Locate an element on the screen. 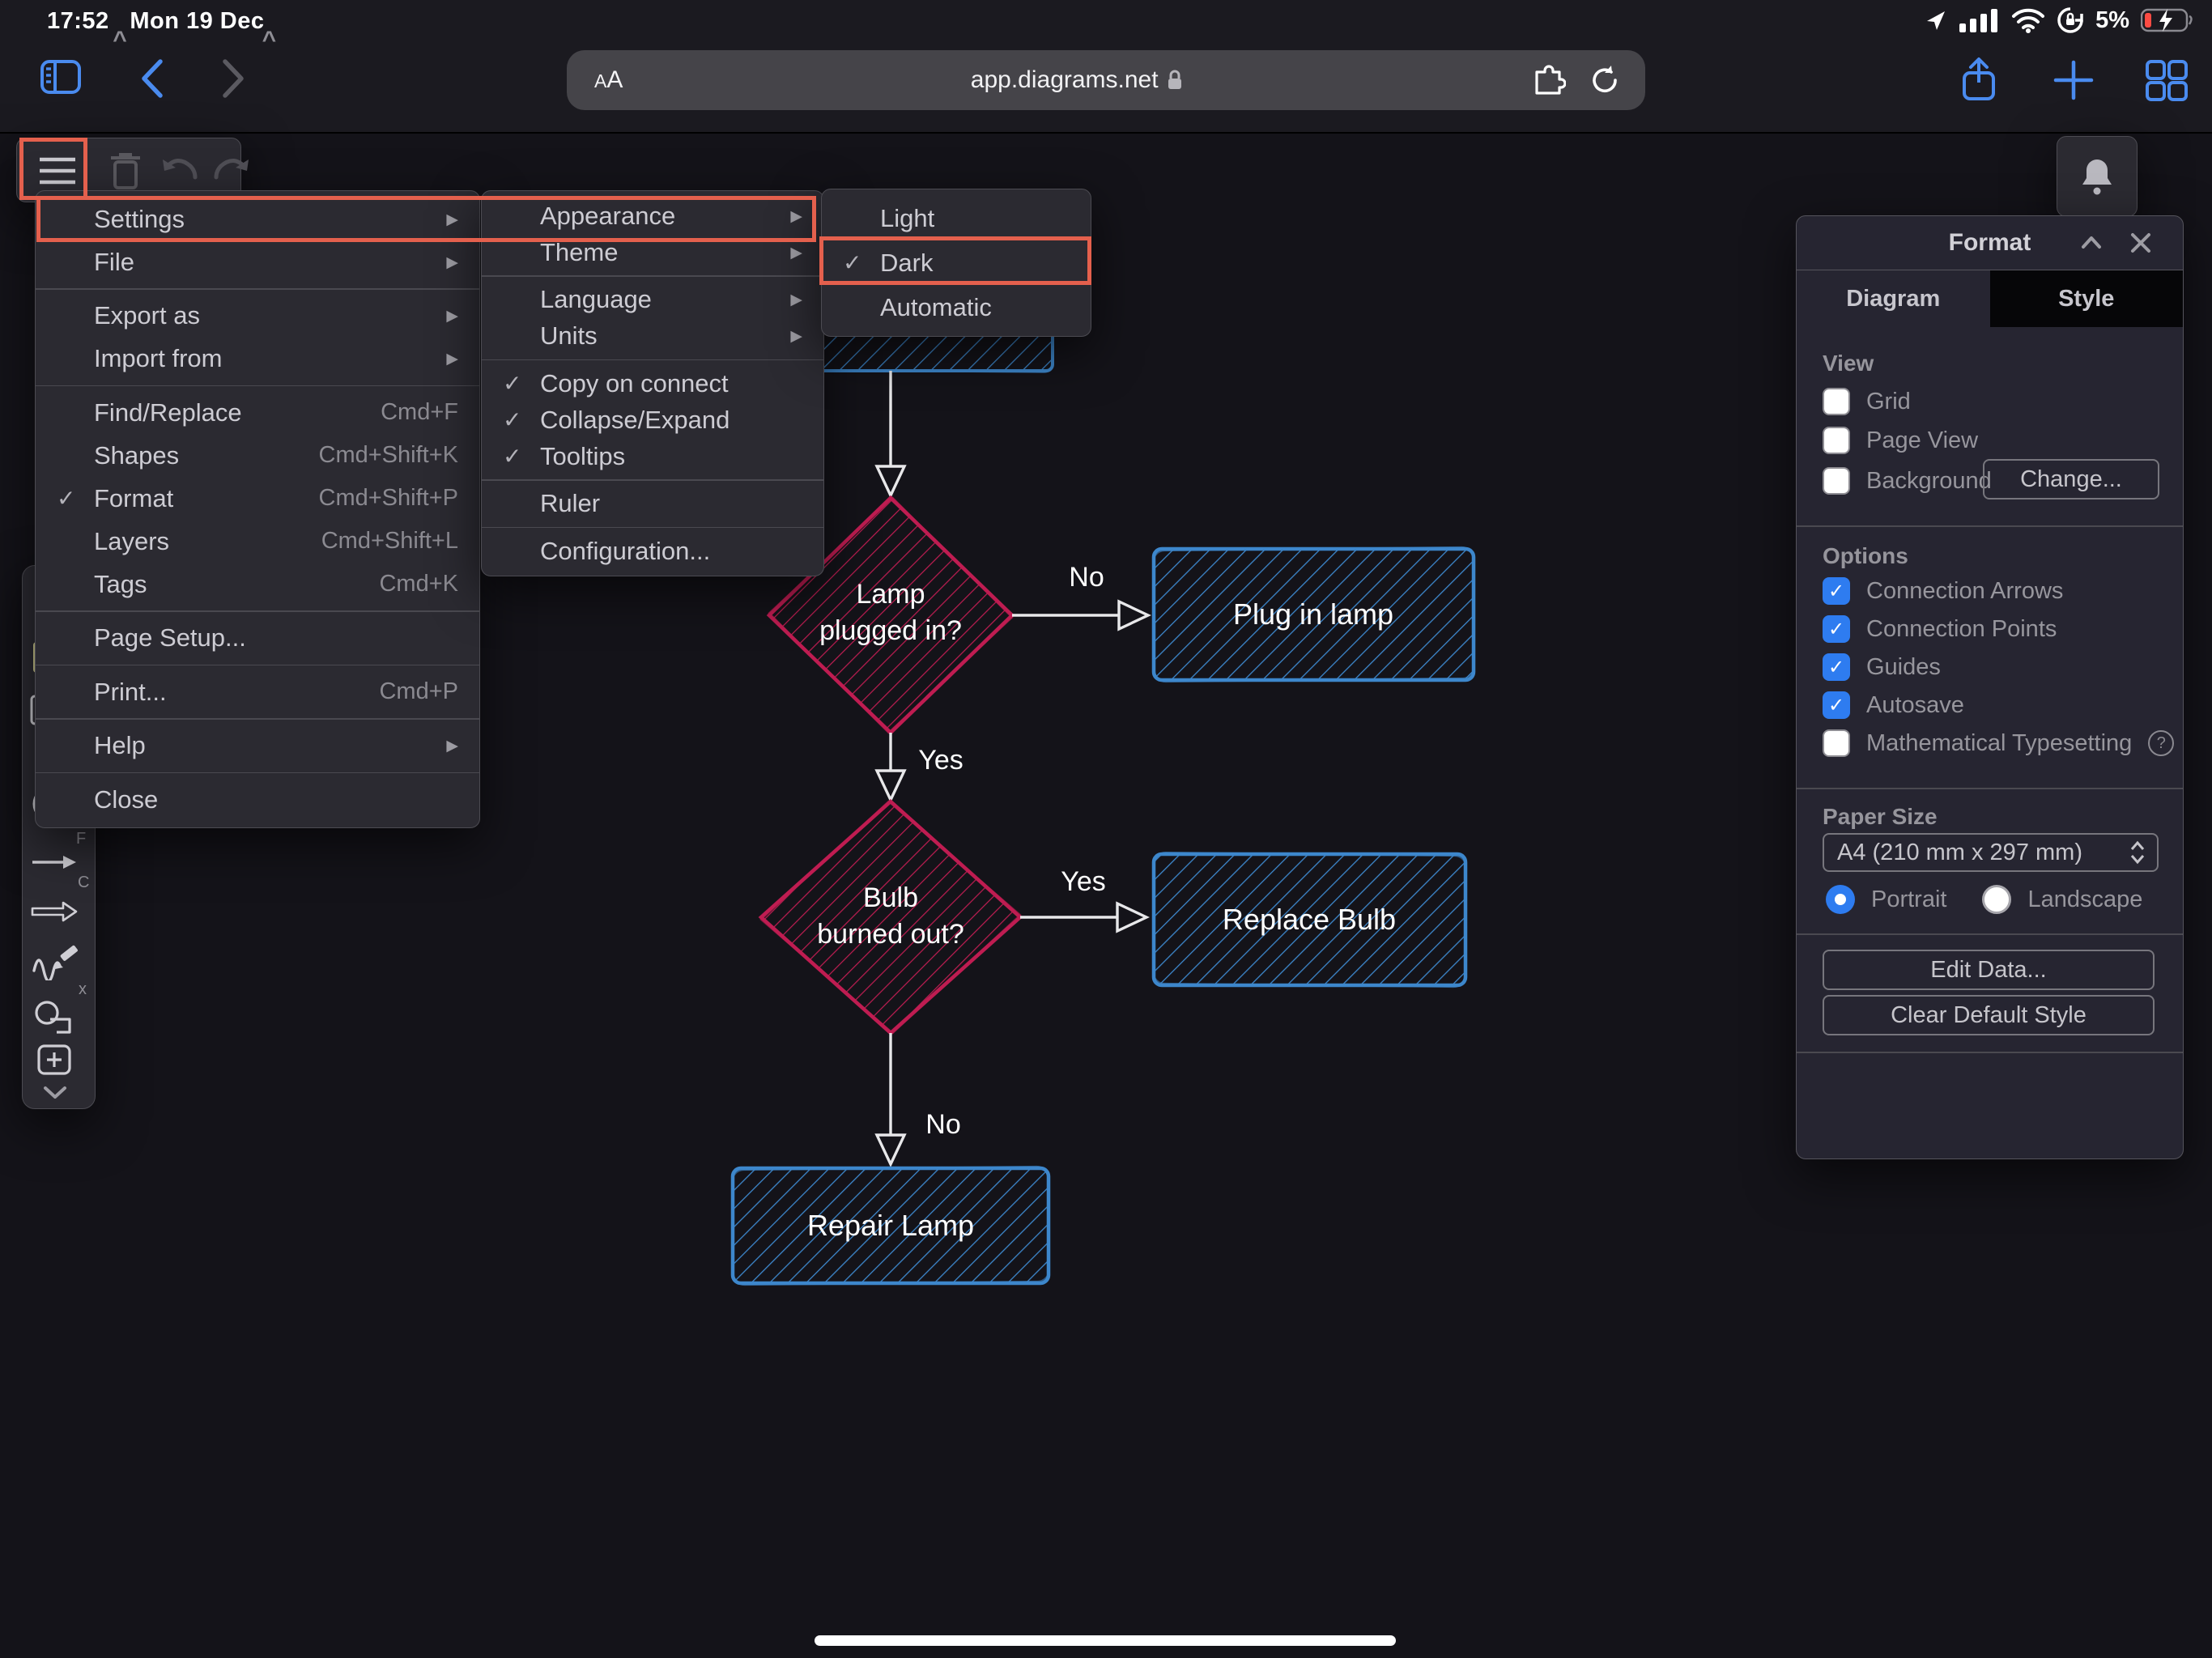  tab-diagram: Diagram is located at coordinates (1894, 298).